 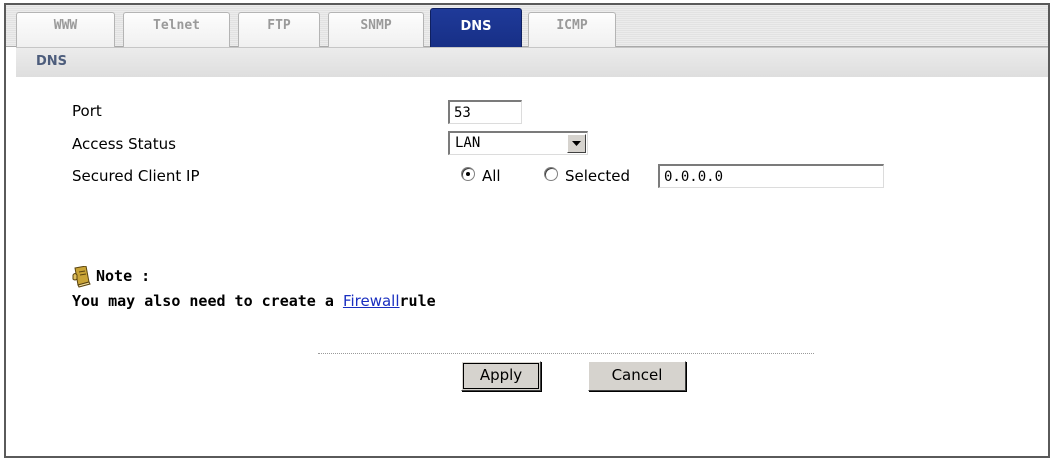 I want to click on cancel-button: Cancel, so click(x=637, y=376).